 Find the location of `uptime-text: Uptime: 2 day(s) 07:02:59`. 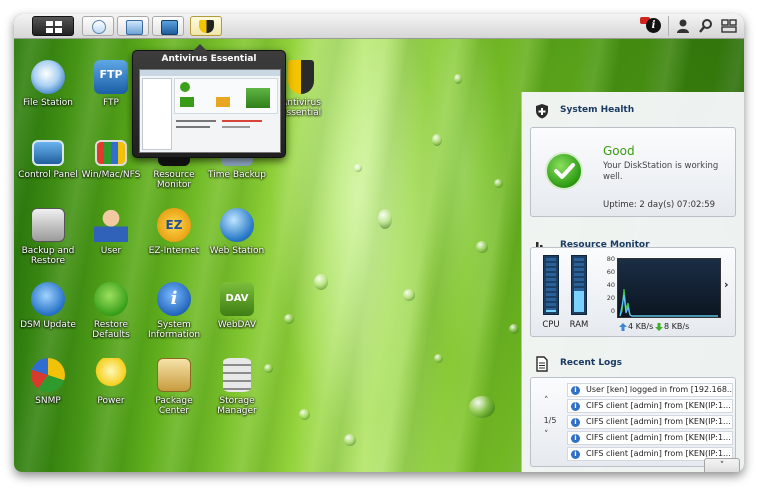

uptime-text: Uptime: 2 day(s) 07:02:59 is located at coordinates (659, 205).